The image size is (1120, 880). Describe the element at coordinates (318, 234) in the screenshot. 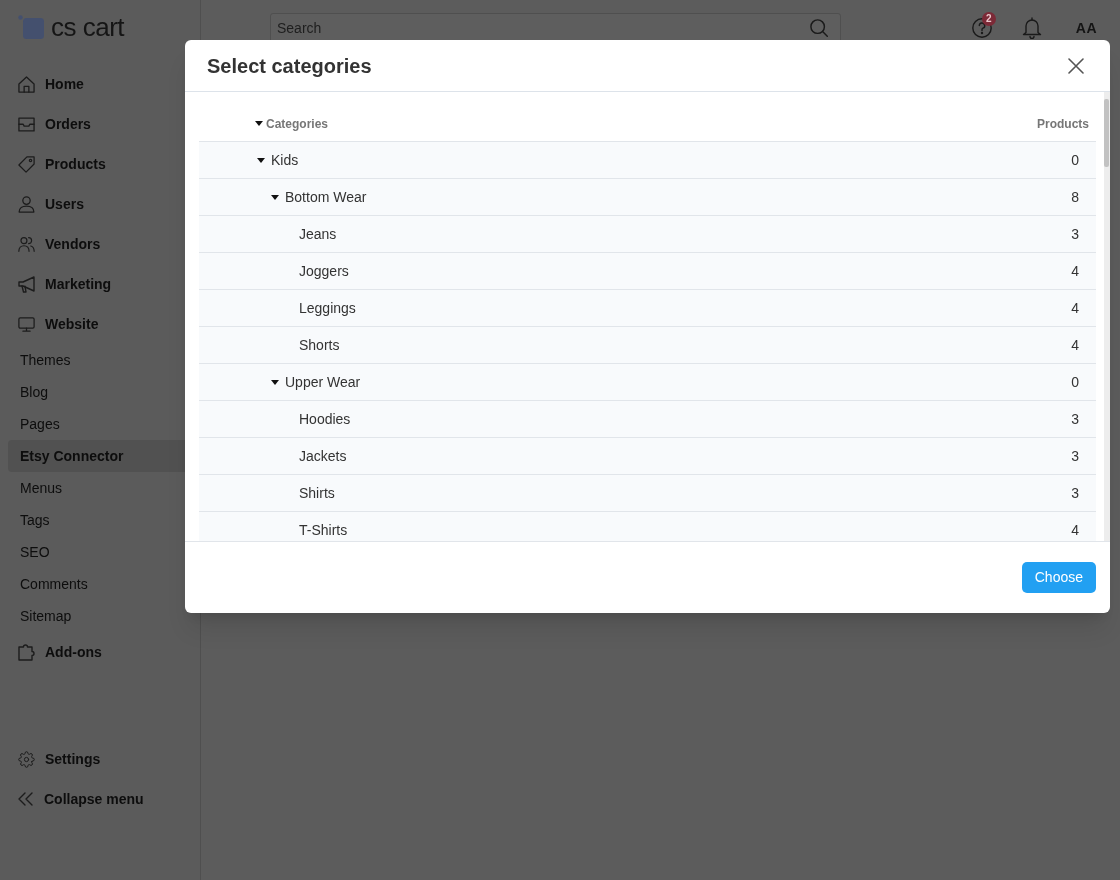

I see `category-name: Jeans` at that location.